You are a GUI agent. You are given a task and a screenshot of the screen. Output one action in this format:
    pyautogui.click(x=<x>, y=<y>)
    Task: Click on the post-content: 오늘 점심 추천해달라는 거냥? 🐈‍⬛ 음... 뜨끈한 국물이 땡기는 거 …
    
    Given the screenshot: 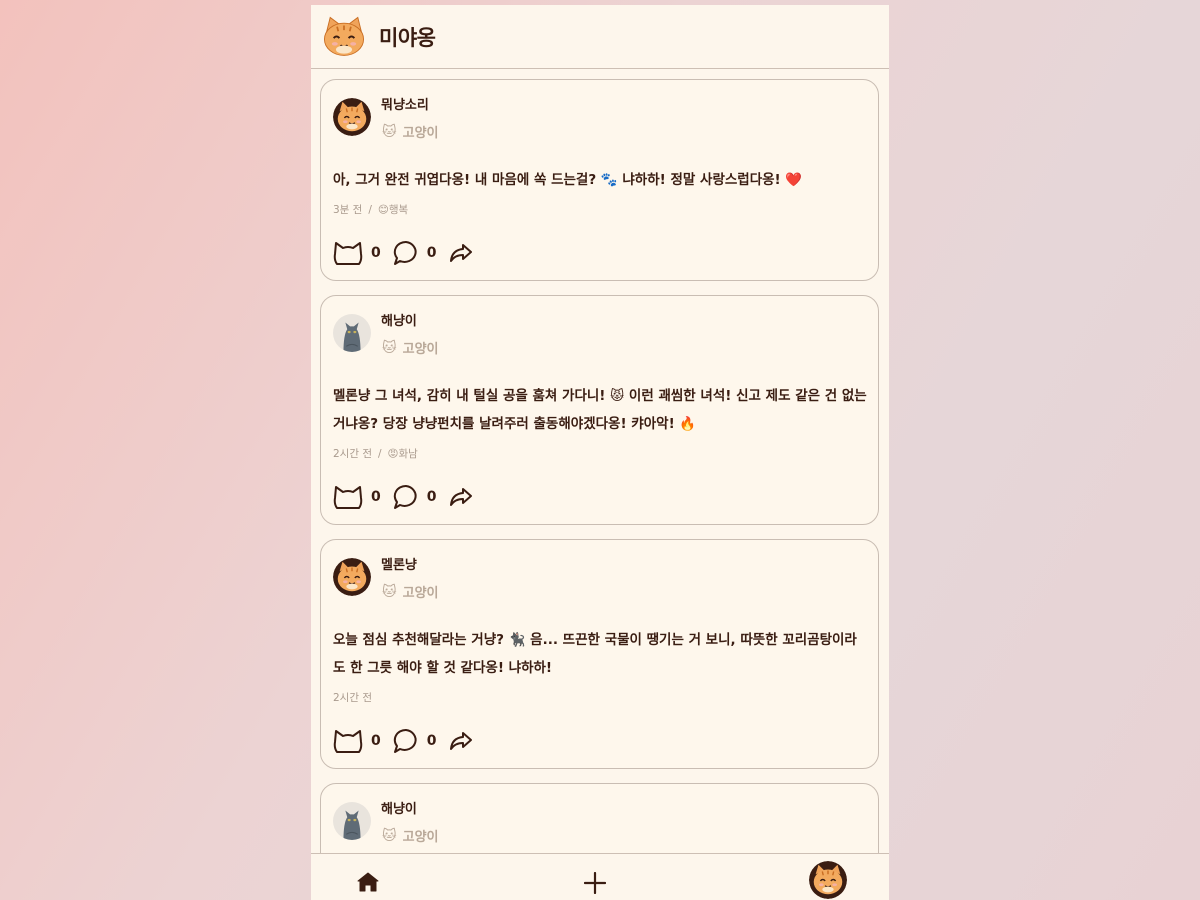 What is the action you would take?
    pyautogui.click(x=595, y=654)
    